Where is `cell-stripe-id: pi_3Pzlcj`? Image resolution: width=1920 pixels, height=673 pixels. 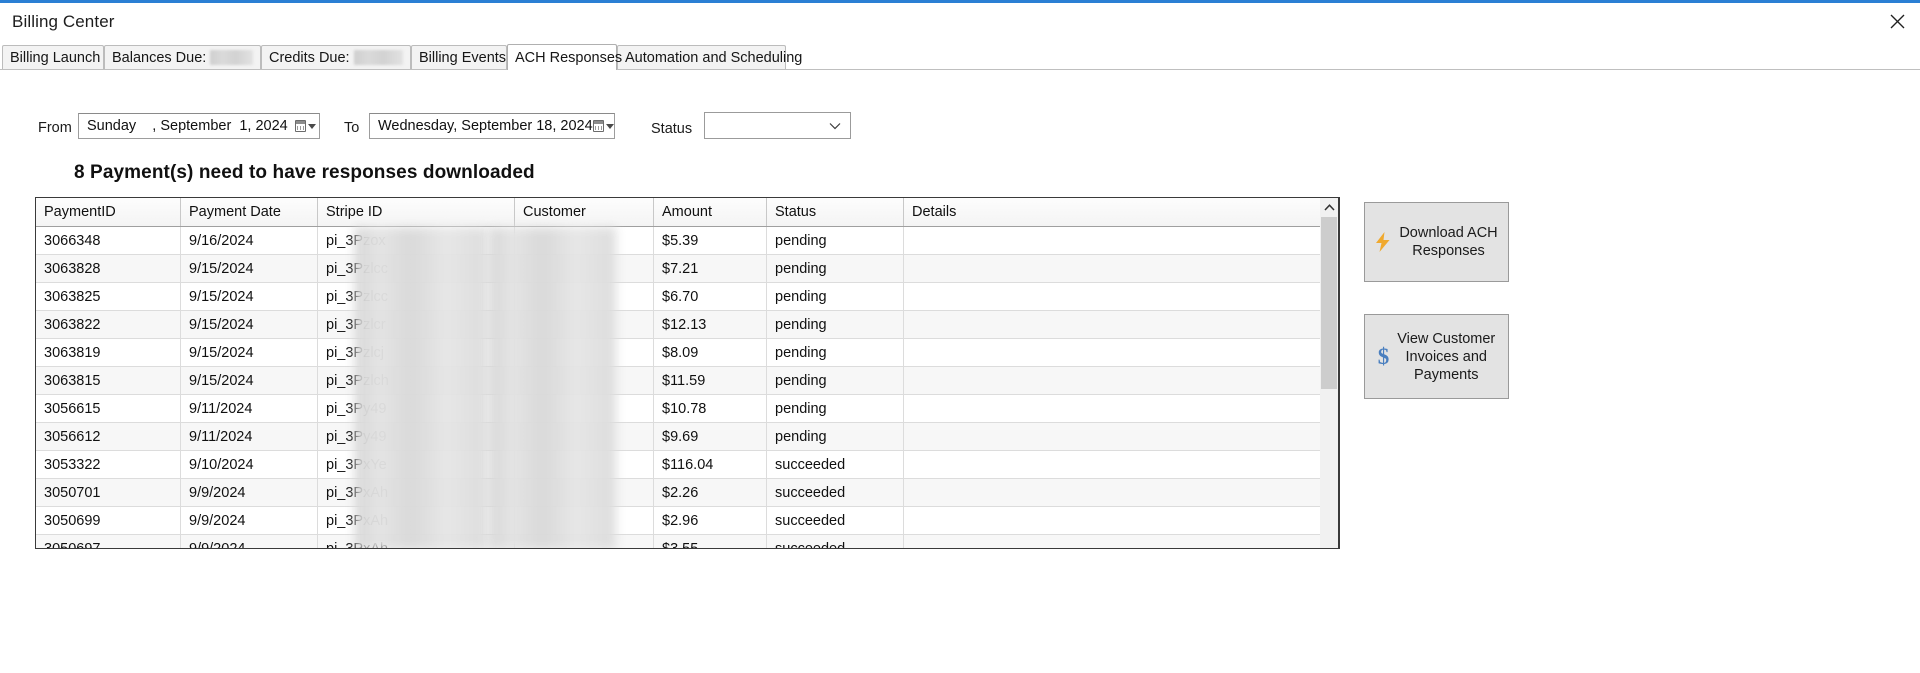
cell-stripe-id: pi_3Pzlcj is located at coordinates (416, 352).